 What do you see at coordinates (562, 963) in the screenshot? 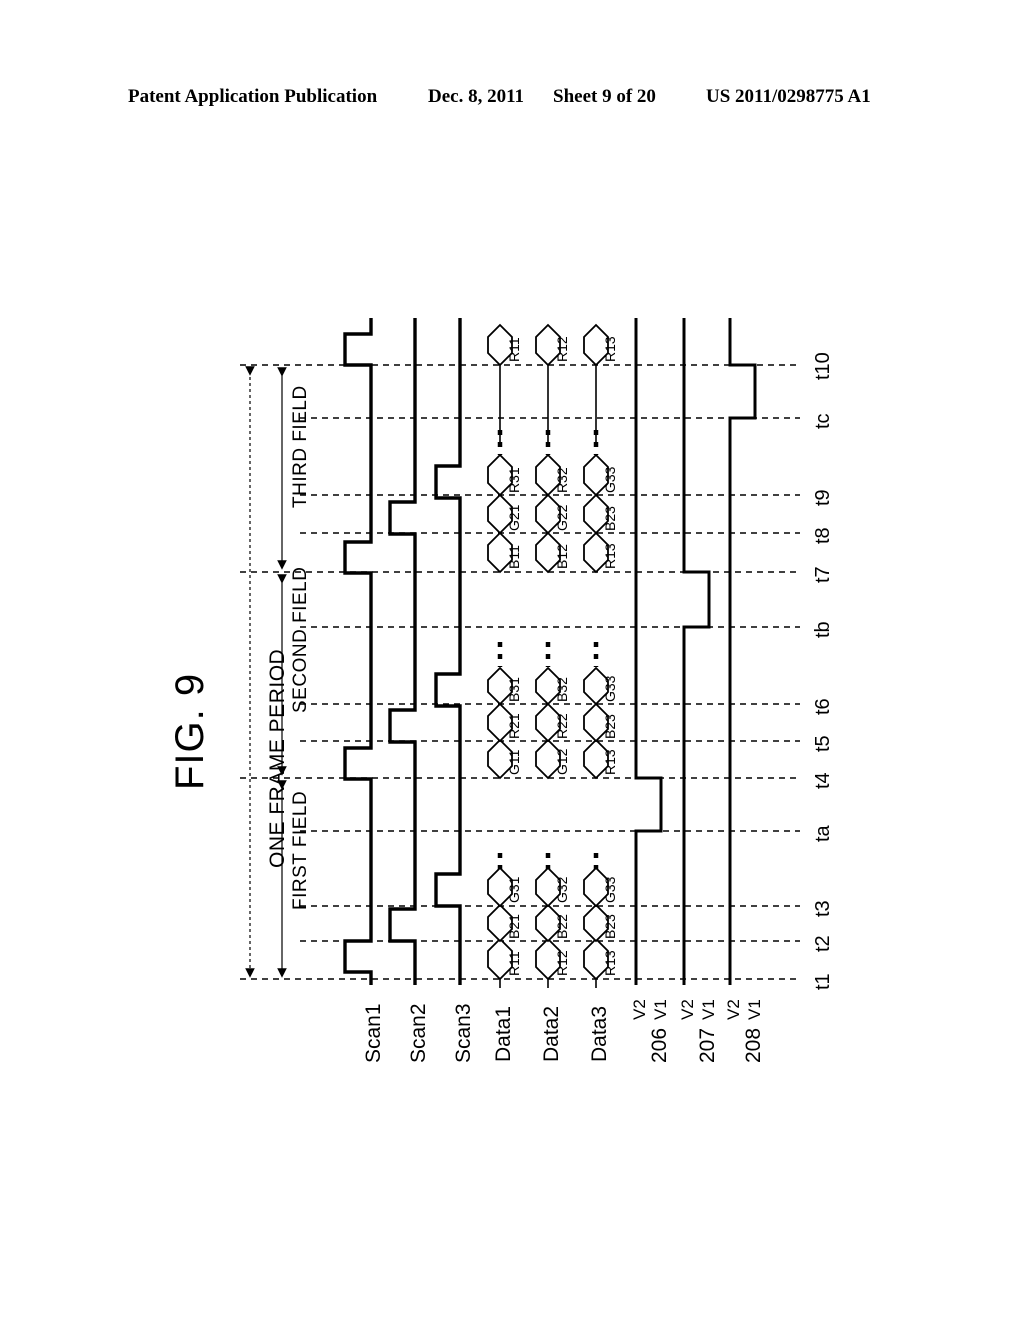
I see `data2-cell-r12: R12` at bounding box center [562, 963].